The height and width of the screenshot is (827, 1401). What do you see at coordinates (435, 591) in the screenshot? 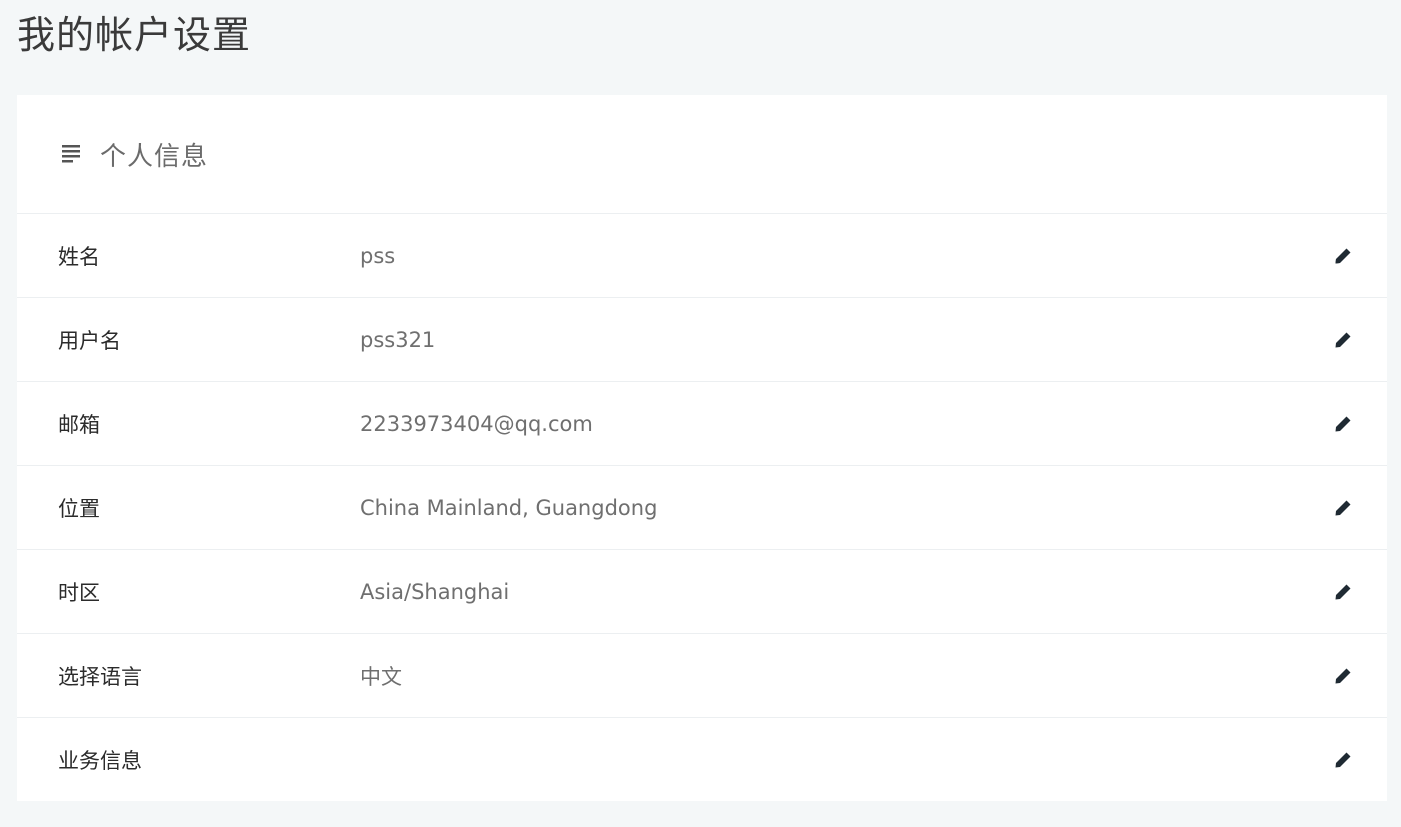
I see `row-value: Asia/Shanghai` at bounding box center [435, 591].